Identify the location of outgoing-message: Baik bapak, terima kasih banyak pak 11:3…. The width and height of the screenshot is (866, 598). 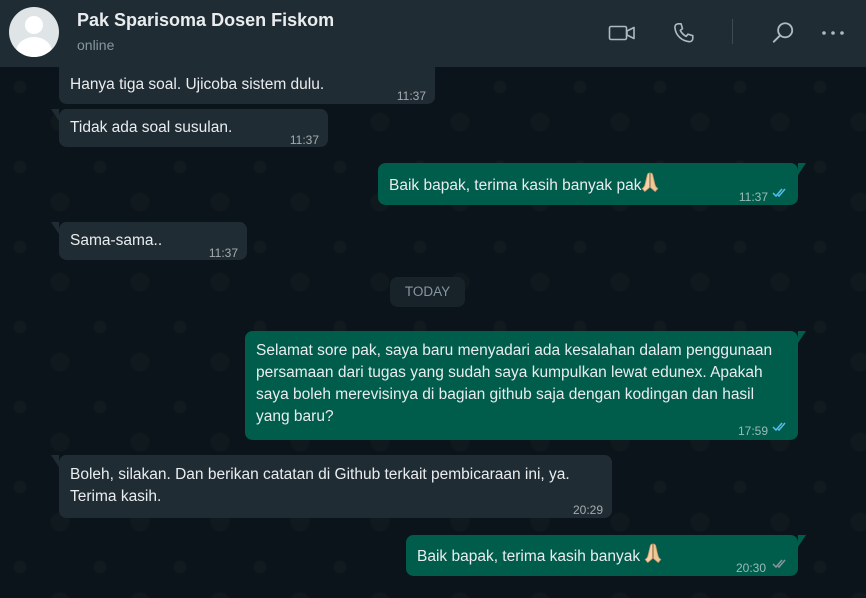
(592, 184).